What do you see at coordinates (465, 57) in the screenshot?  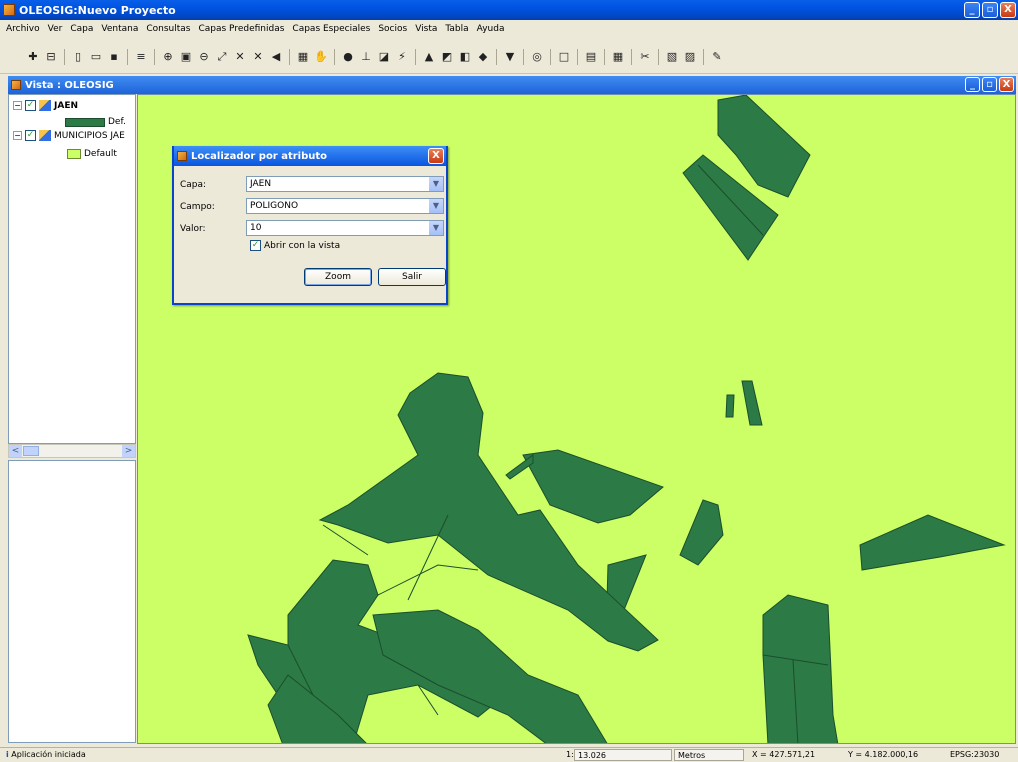 I see `select-poly-icon: ◧` at bounding box center [465, 57].